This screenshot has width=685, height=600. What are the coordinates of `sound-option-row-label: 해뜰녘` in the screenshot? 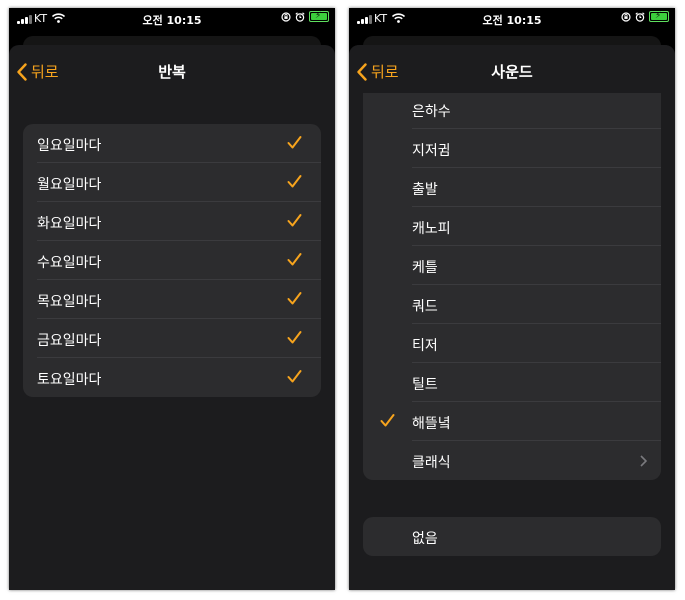 It's located at (431, 424).